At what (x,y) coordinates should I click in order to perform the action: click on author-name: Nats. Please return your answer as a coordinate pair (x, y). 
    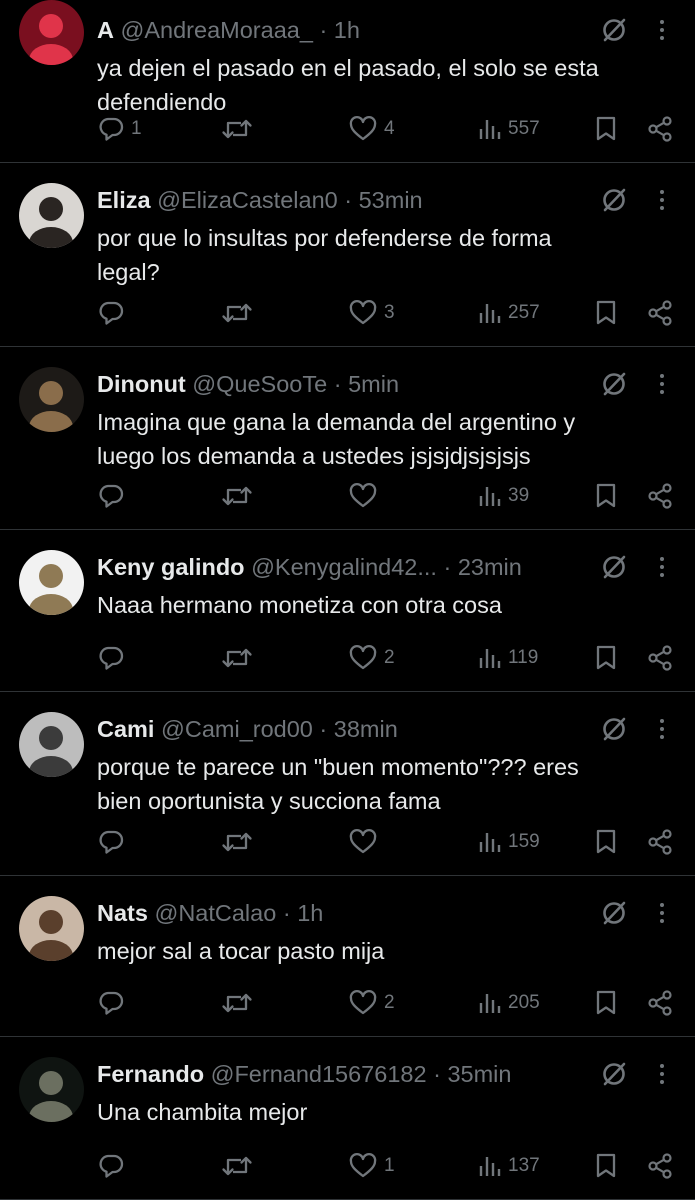
    Looking at the image, I should click on (122, 913).